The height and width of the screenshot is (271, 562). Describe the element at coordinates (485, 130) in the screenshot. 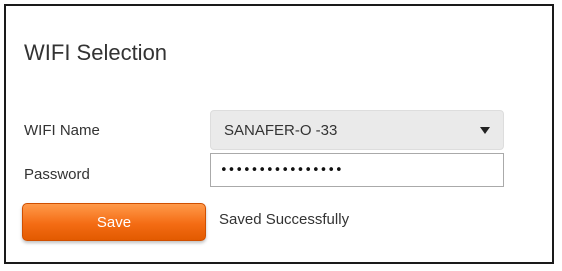

I see `chevron-down-icon` at that location.